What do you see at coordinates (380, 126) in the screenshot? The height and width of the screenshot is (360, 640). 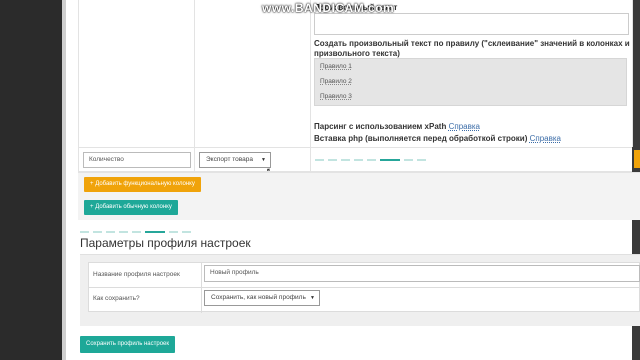 I see `xpath-title-text: Парсинг с использованием xPath` at bounding box center [380, 126].